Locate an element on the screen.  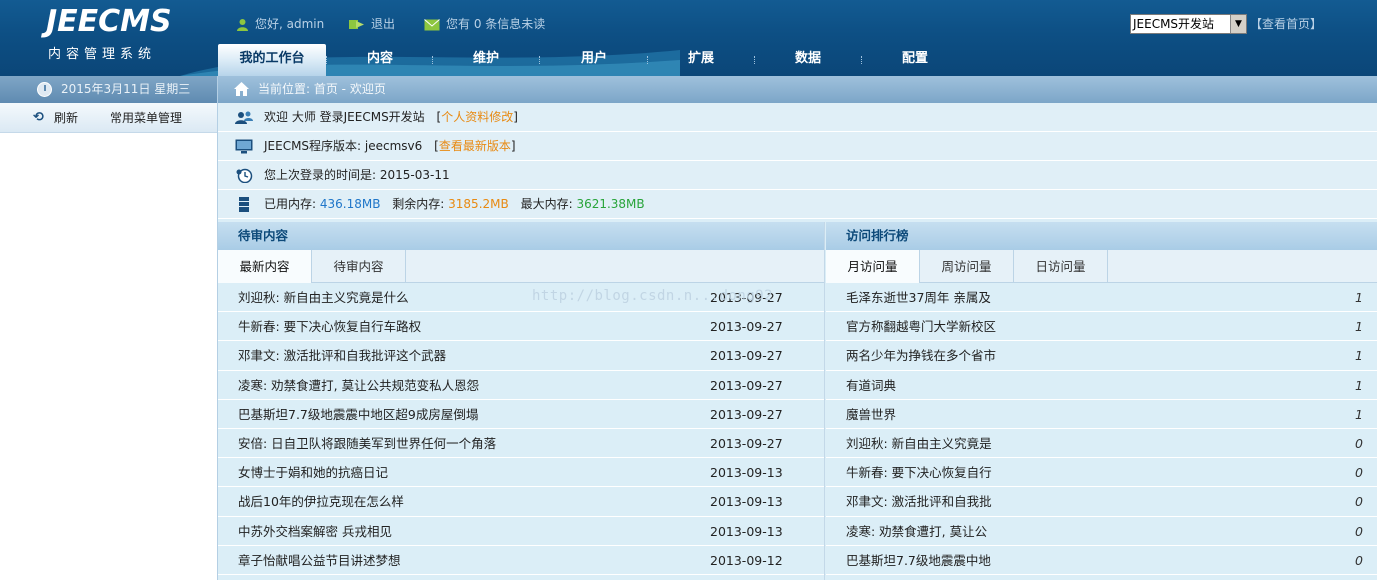
list-item: 牛新春: 要下决心恢复自行 0 is located at coordinates (1101, 473).